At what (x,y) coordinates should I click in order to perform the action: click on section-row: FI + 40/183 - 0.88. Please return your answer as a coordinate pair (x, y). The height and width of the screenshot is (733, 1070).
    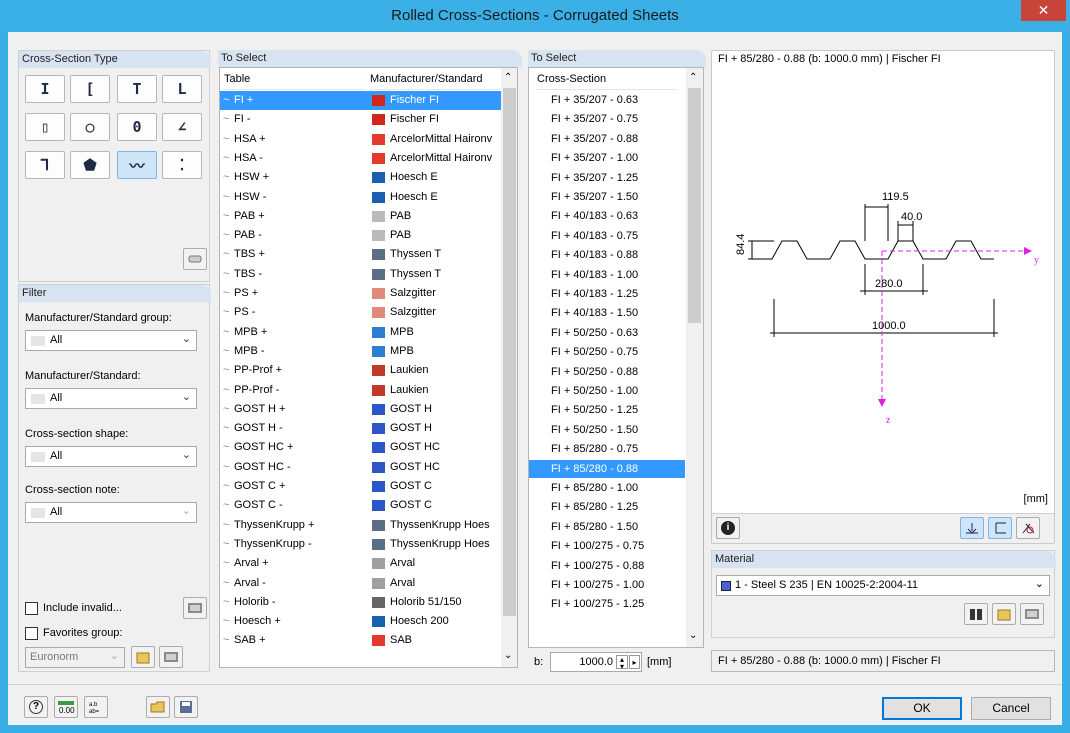
    Looking at the image, I should click on (607, 255).